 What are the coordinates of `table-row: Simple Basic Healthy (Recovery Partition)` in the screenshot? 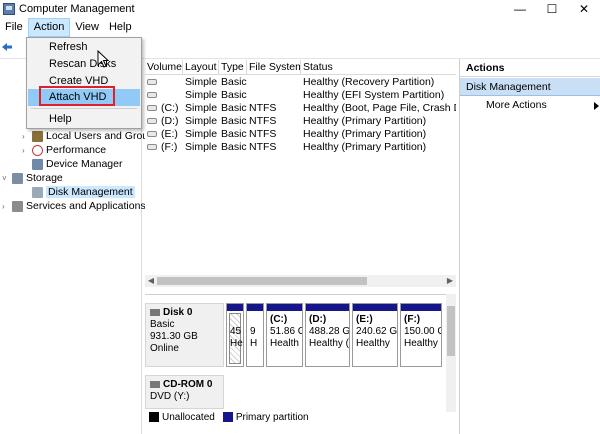 It's located at (300, 82).